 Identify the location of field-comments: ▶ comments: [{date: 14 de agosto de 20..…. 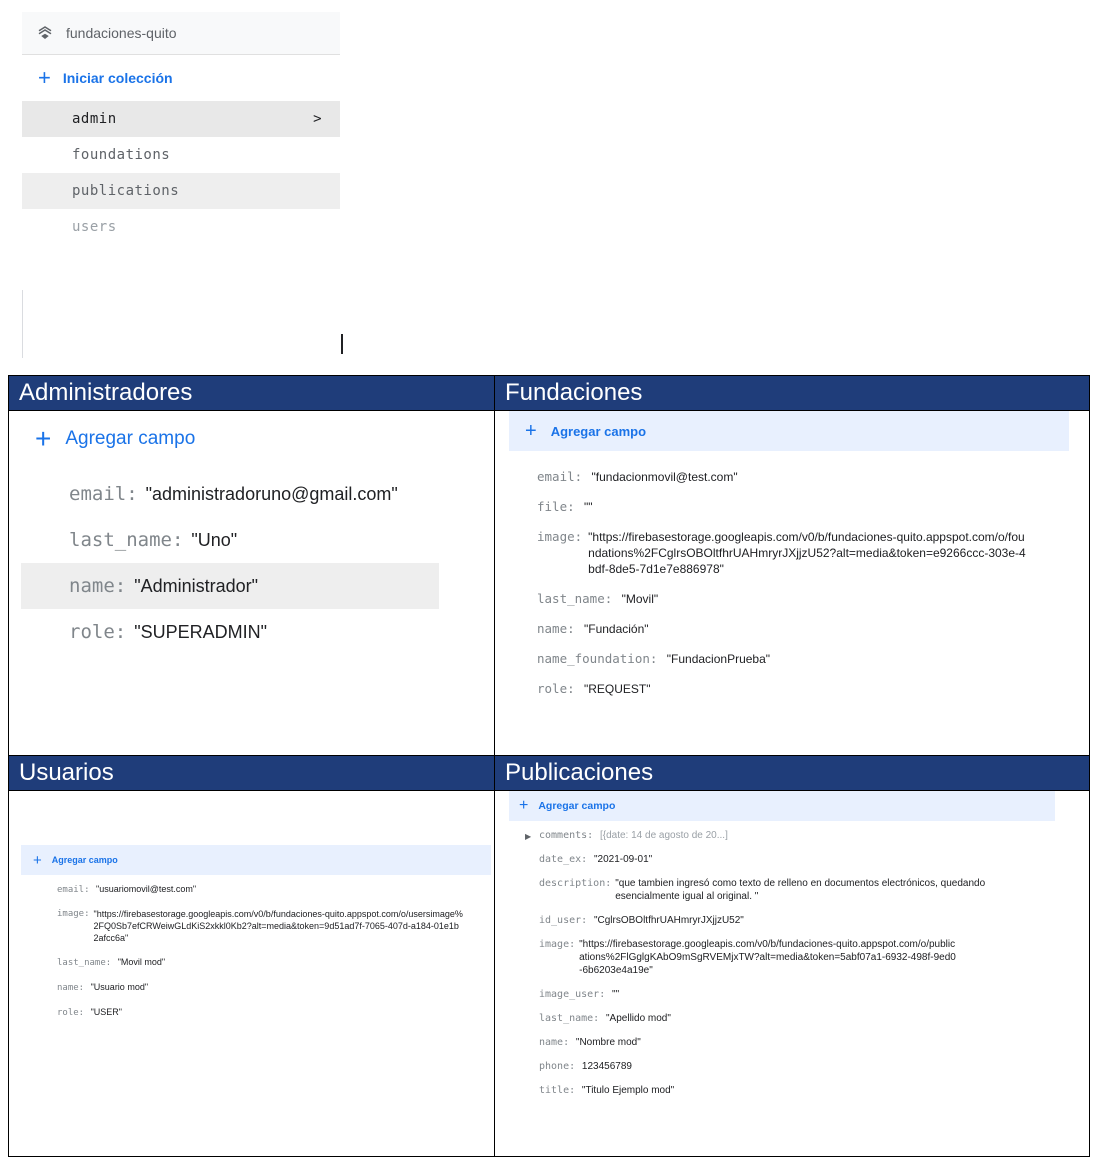
(792, 835).